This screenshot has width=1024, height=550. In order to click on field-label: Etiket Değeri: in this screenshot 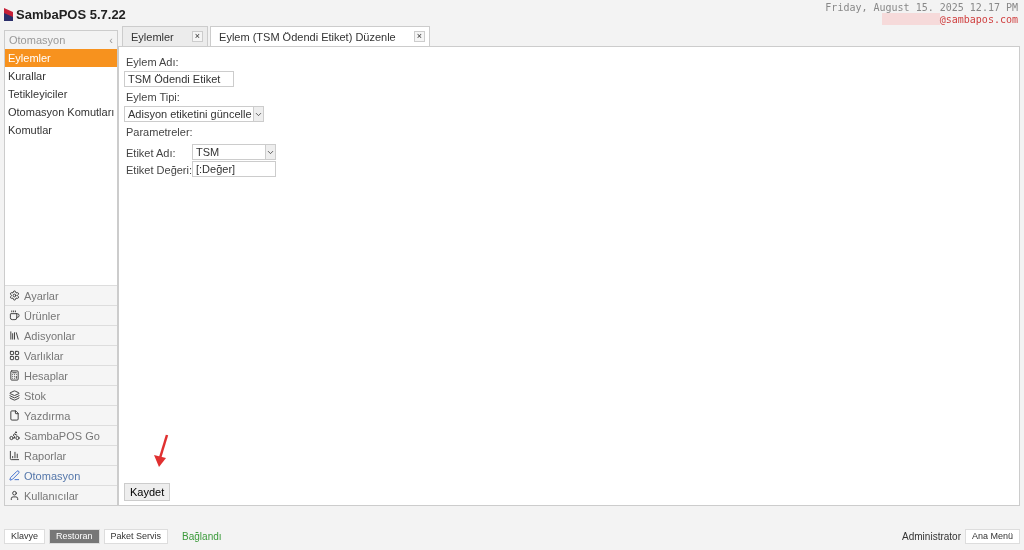, I will do `click(158, 169)`.